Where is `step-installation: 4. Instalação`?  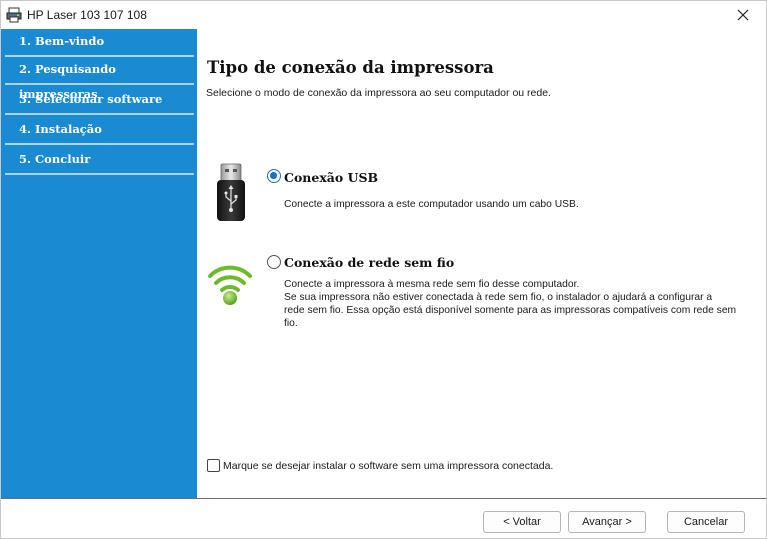
step-installation: 4. Instalação is located at coordinates (99, 131).